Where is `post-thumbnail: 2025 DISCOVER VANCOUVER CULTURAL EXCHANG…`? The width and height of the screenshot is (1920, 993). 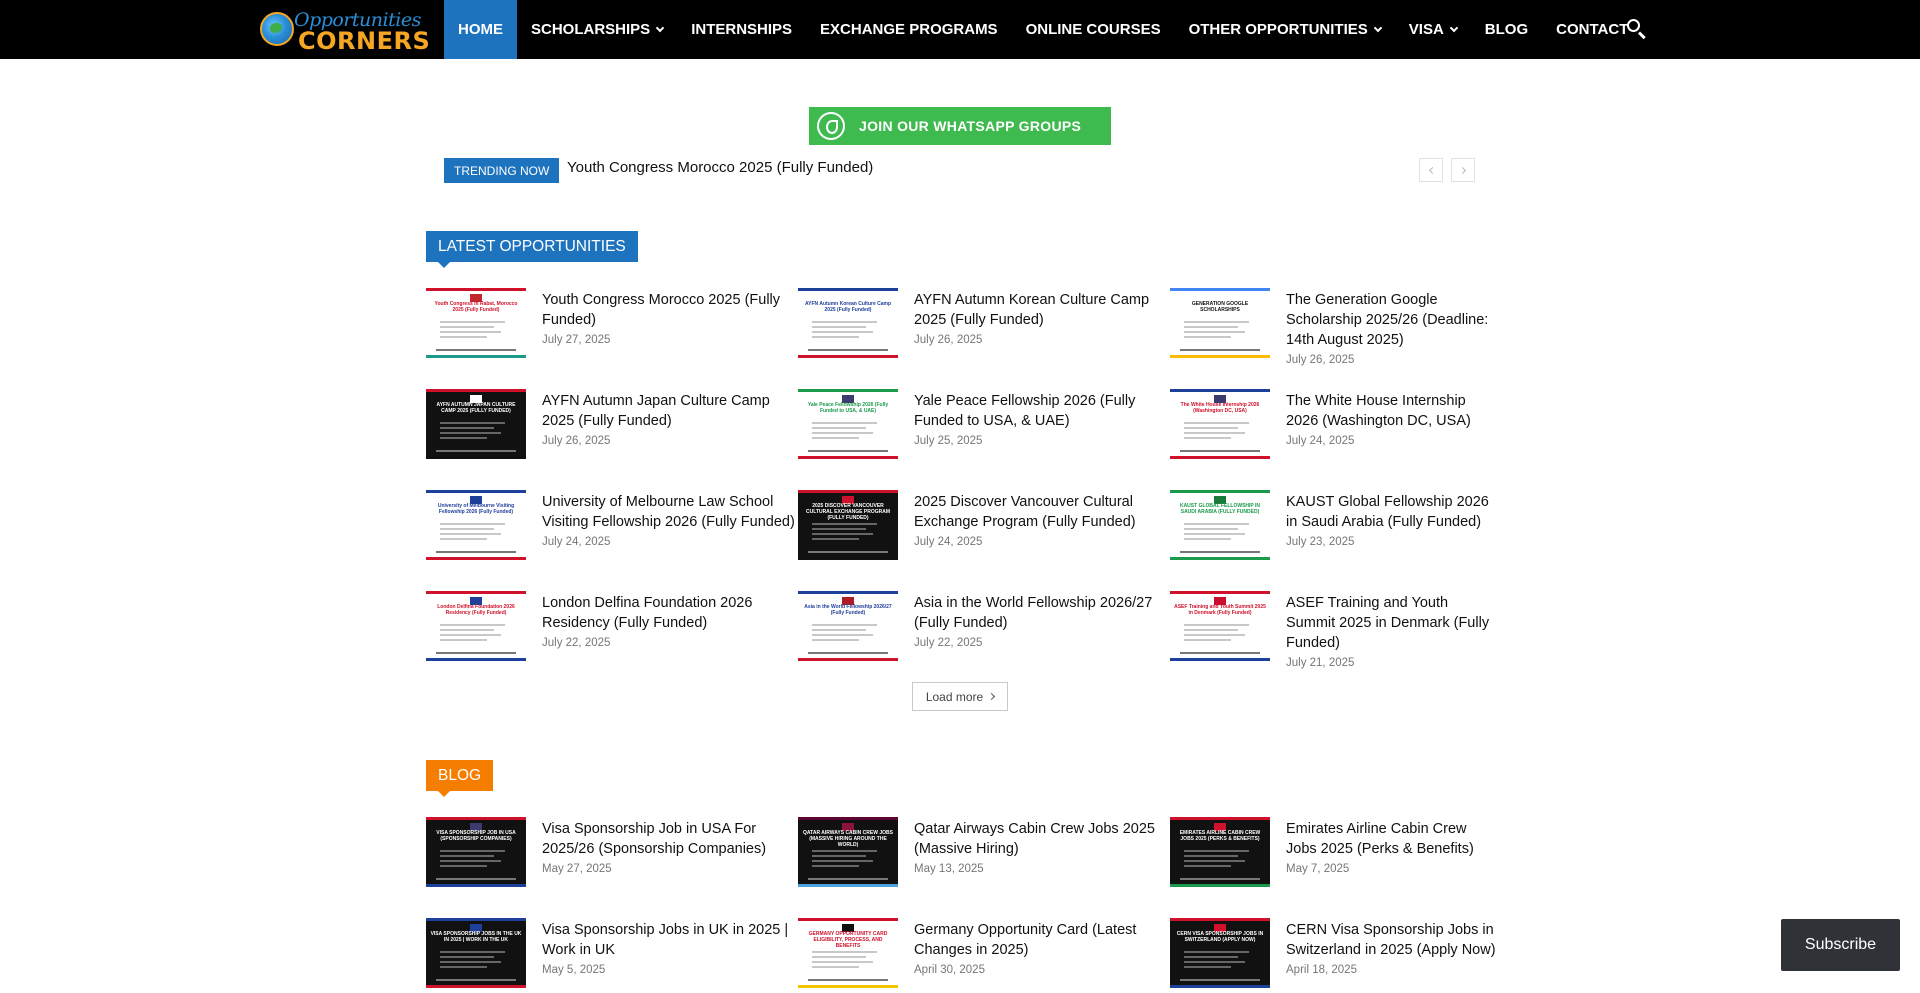
post-thumbnail: 2025 DISCOVER VANCOUVER CULTURAL EXCHANG… is located at coordinates (848, 525).